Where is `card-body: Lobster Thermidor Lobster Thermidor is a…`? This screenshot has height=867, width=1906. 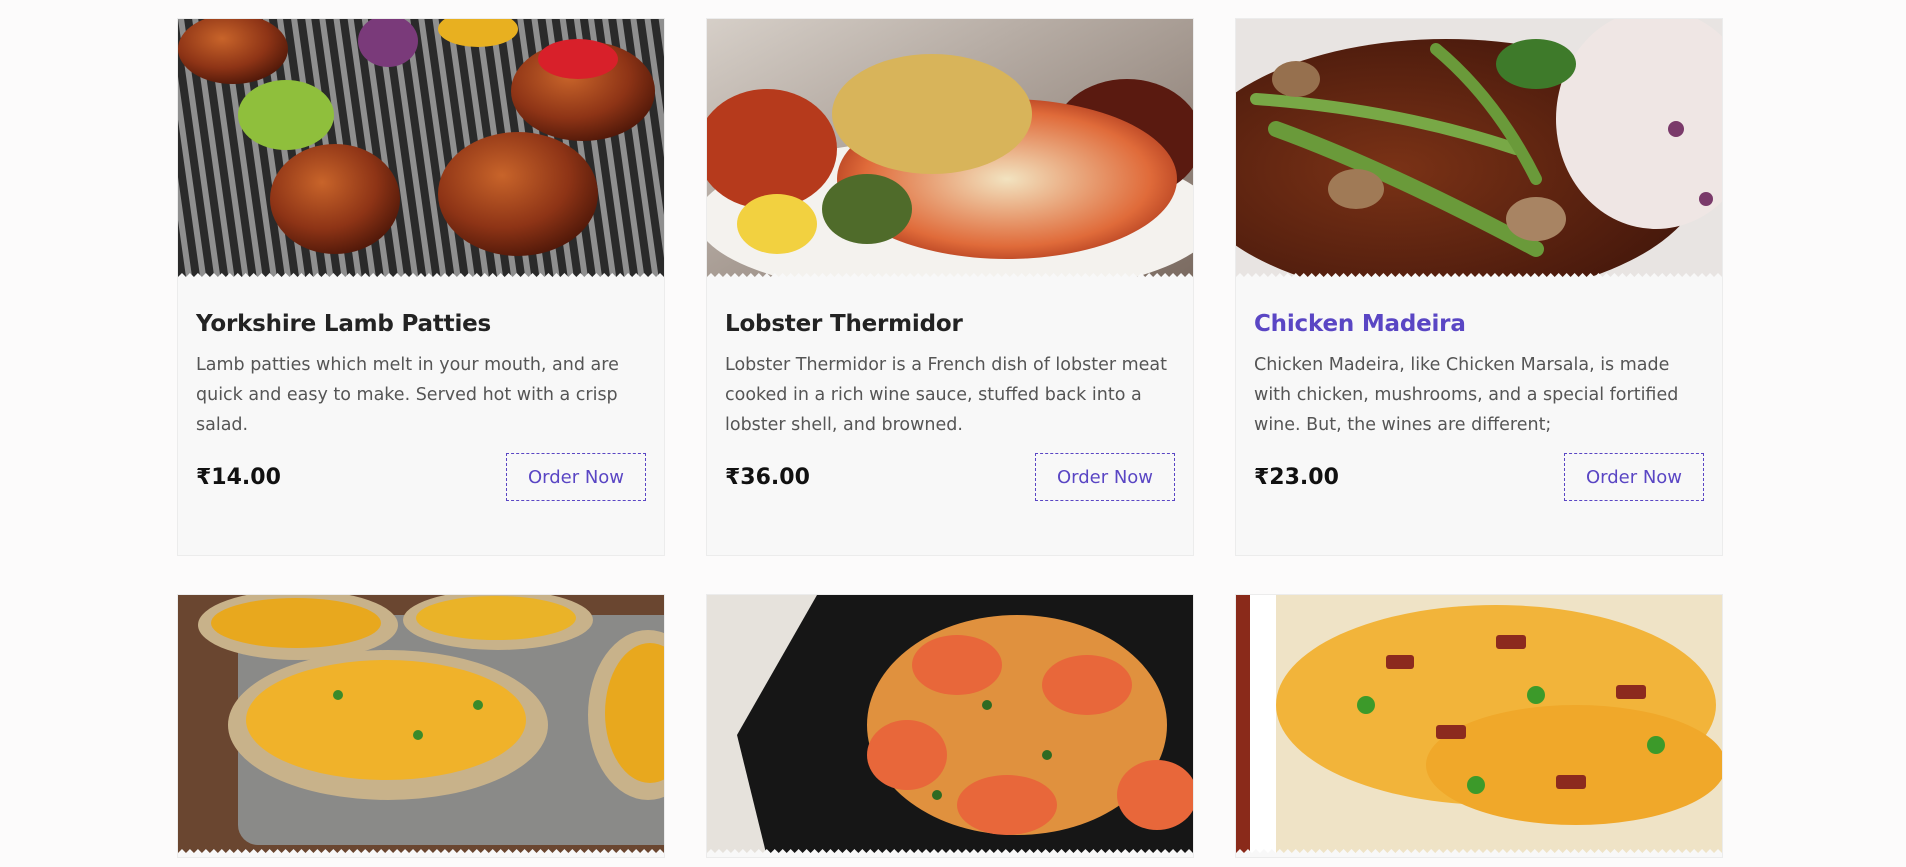
card-body: Lobster Thermidor Lobster Thermidor is a… is located at coordinates (950, 418).